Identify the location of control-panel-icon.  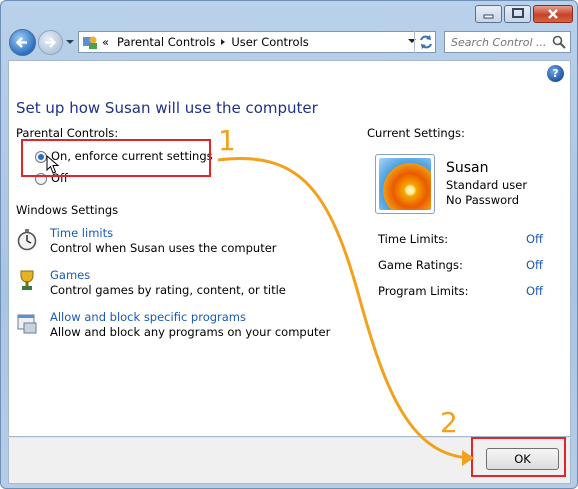
(90, 42).